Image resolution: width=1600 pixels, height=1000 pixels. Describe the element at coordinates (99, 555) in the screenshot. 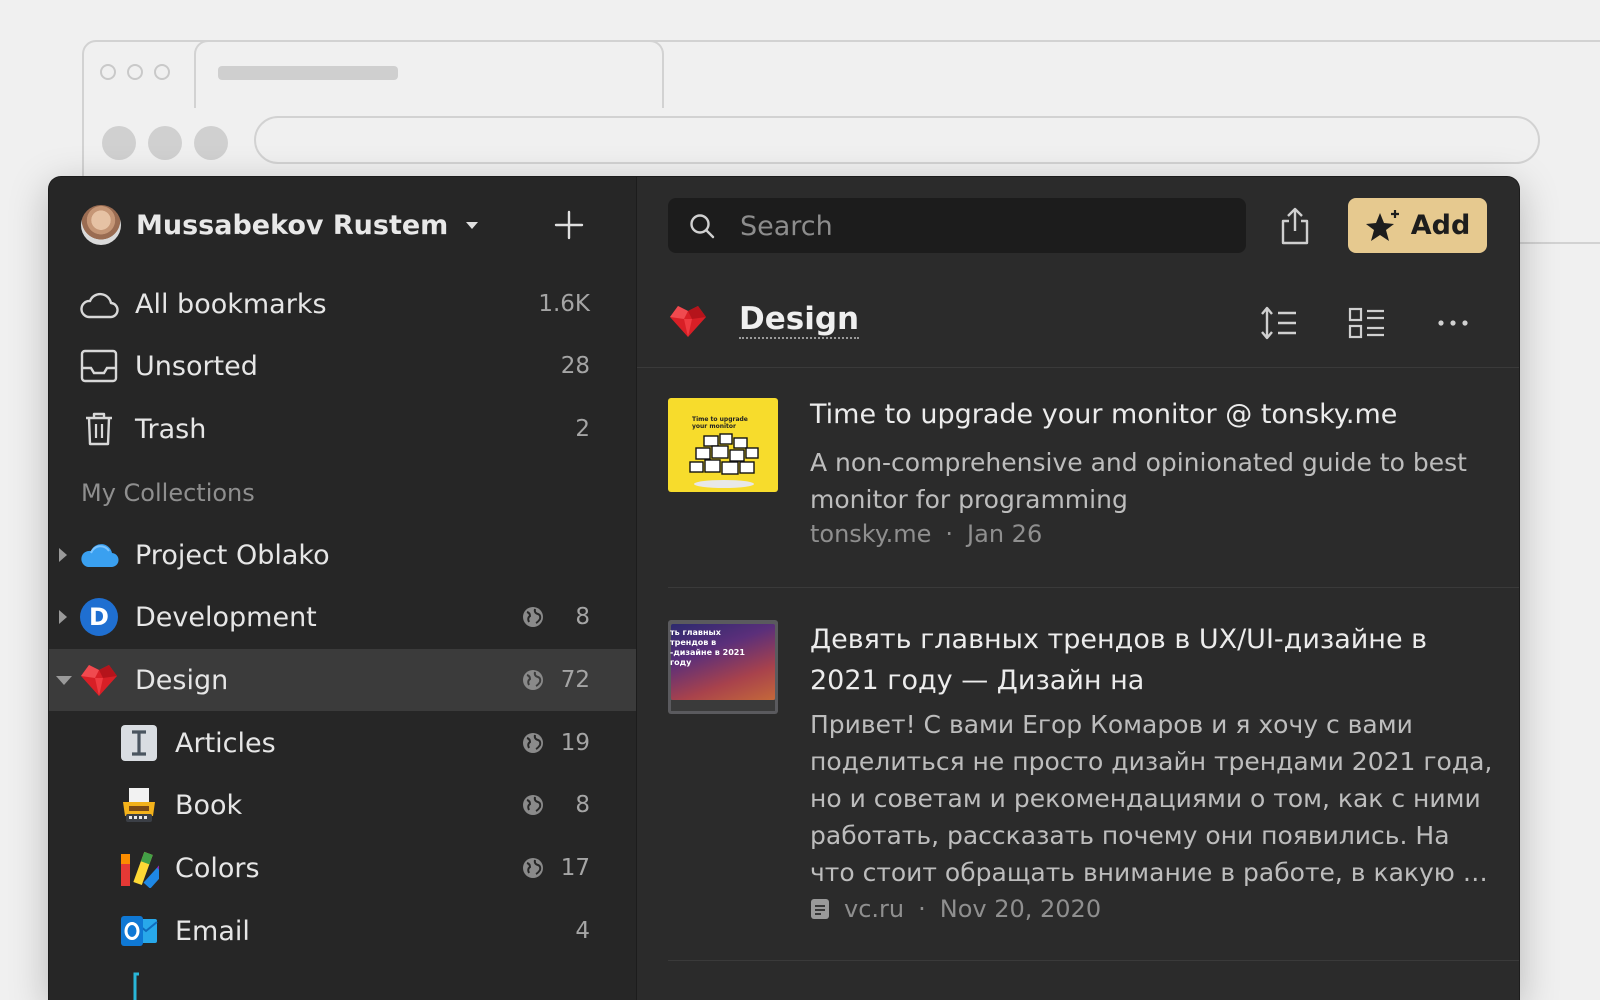

I see `blue-cloud-icon` at that location.